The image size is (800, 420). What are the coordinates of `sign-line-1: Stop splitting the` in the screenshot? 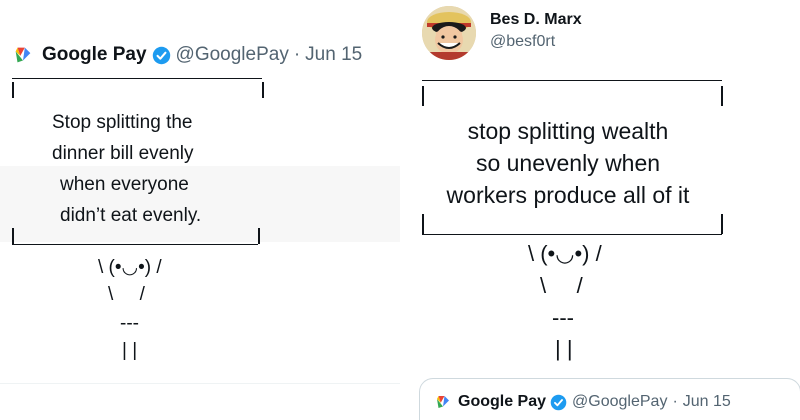 It's located at (122, 122).